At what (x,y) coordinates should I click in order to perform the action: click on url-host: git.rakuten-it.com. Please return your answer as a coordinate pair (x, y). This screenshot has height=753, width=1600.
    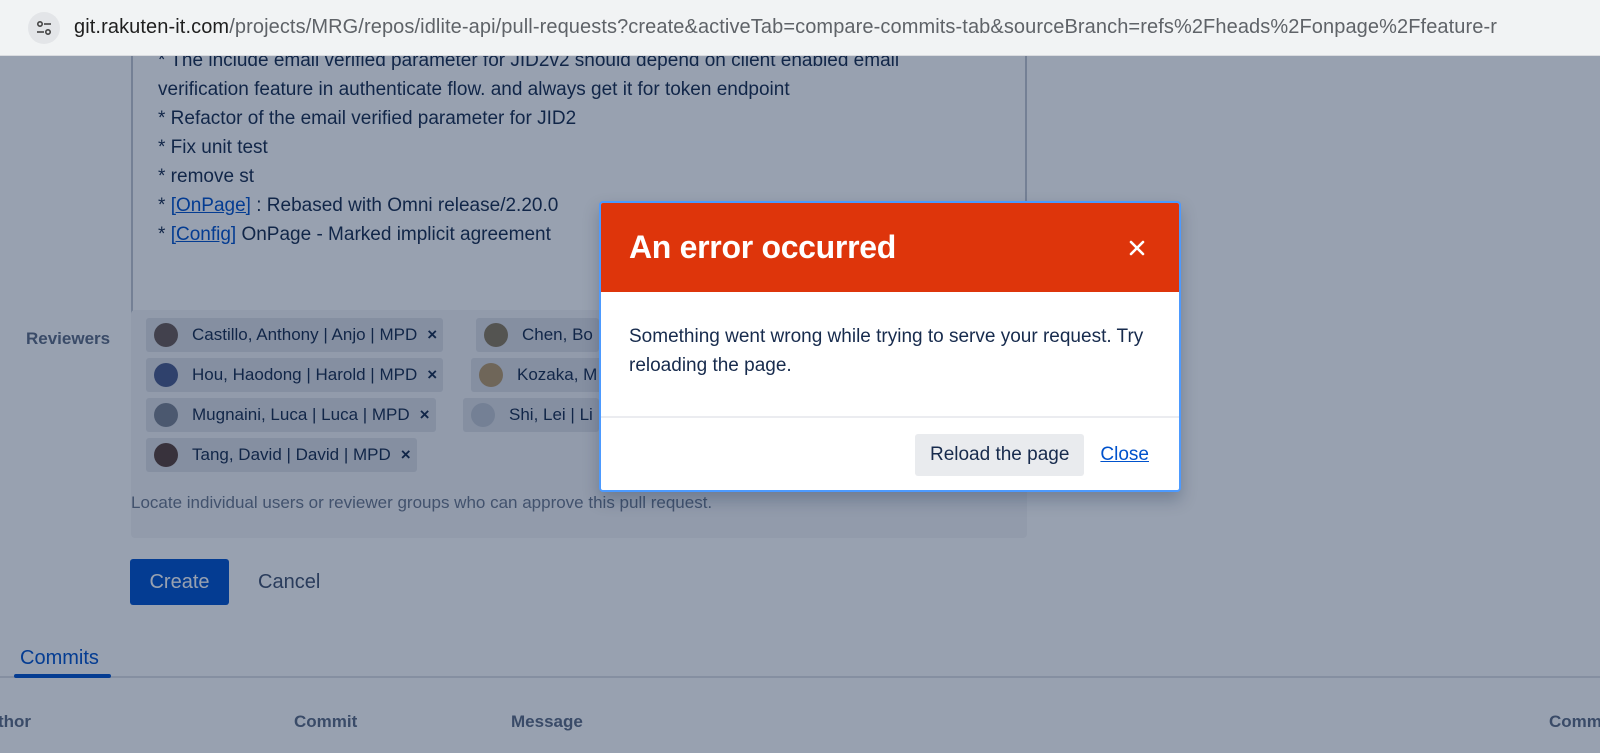
    Looking at the image, I should click on (152, 27).